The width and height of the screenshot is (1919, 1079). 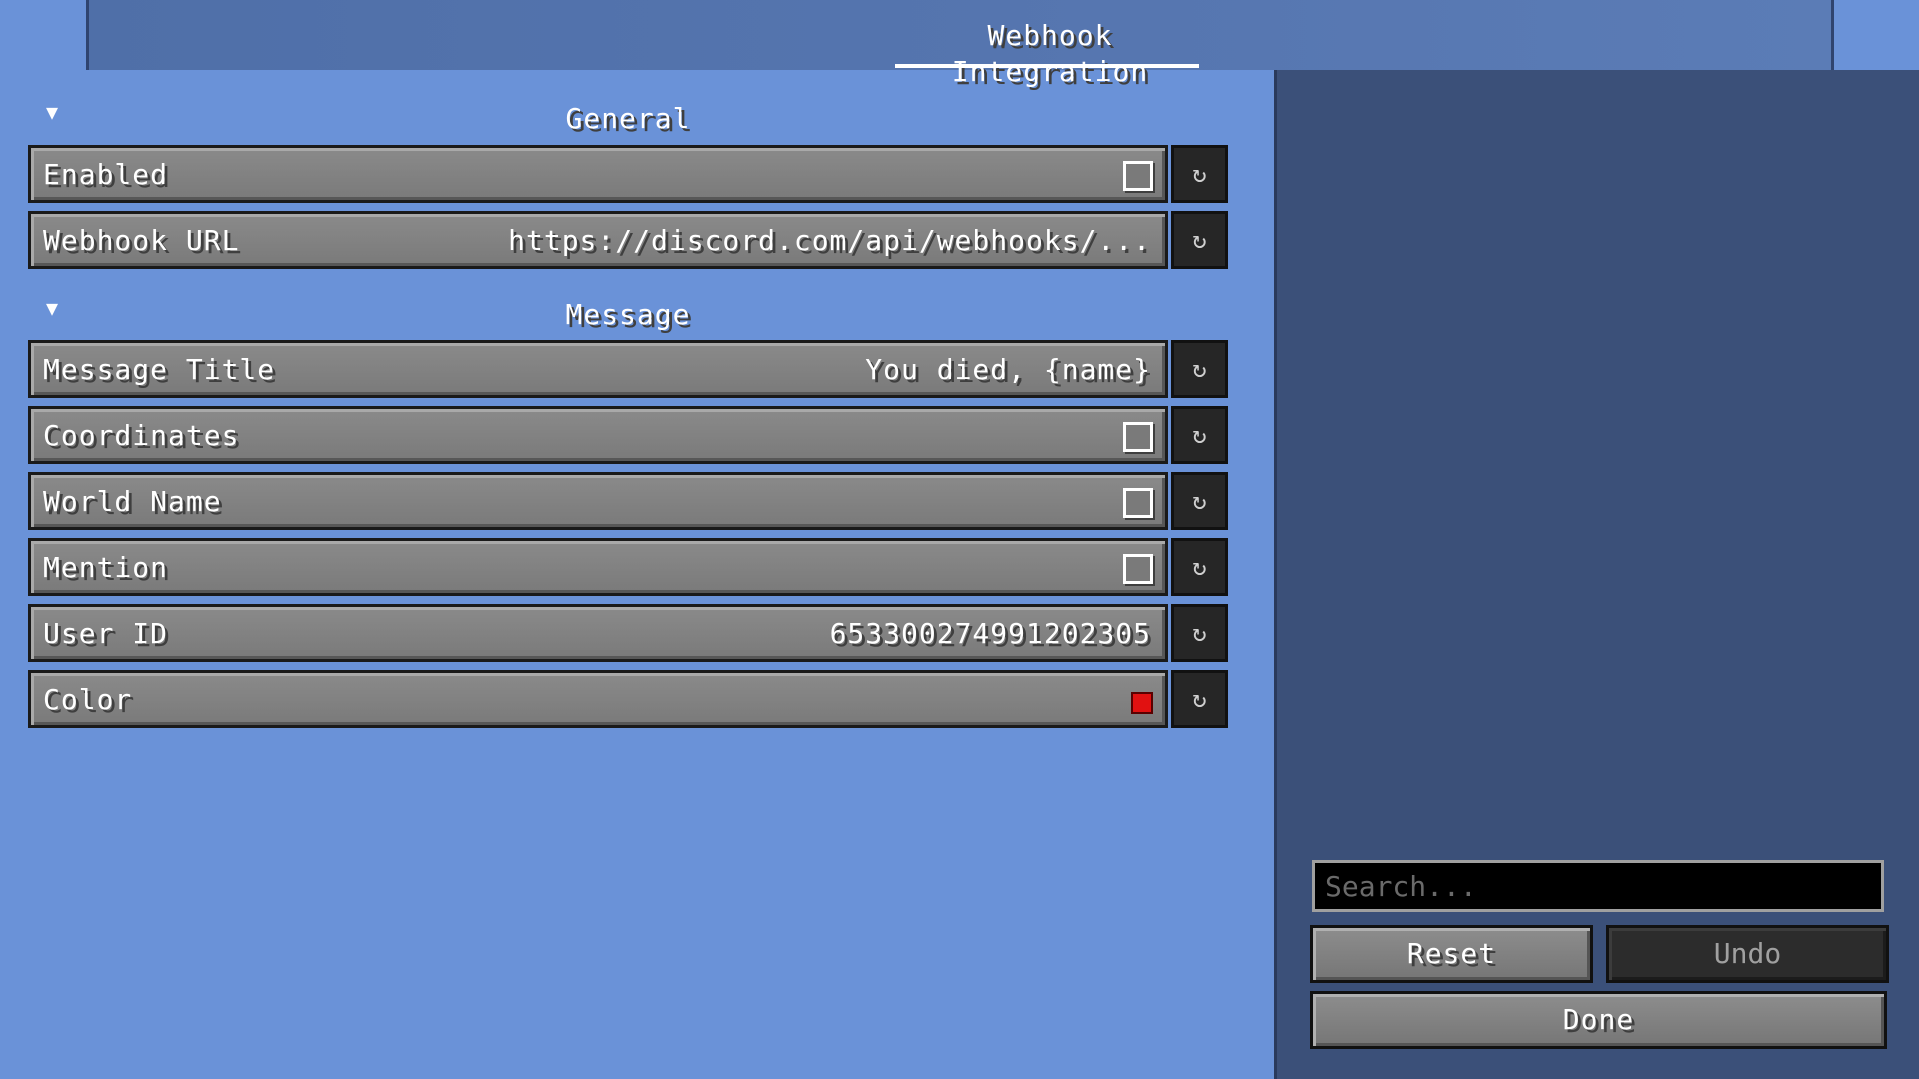 I want to click on option-enabled-toggle: Enabled, so click(x=598, y=174).